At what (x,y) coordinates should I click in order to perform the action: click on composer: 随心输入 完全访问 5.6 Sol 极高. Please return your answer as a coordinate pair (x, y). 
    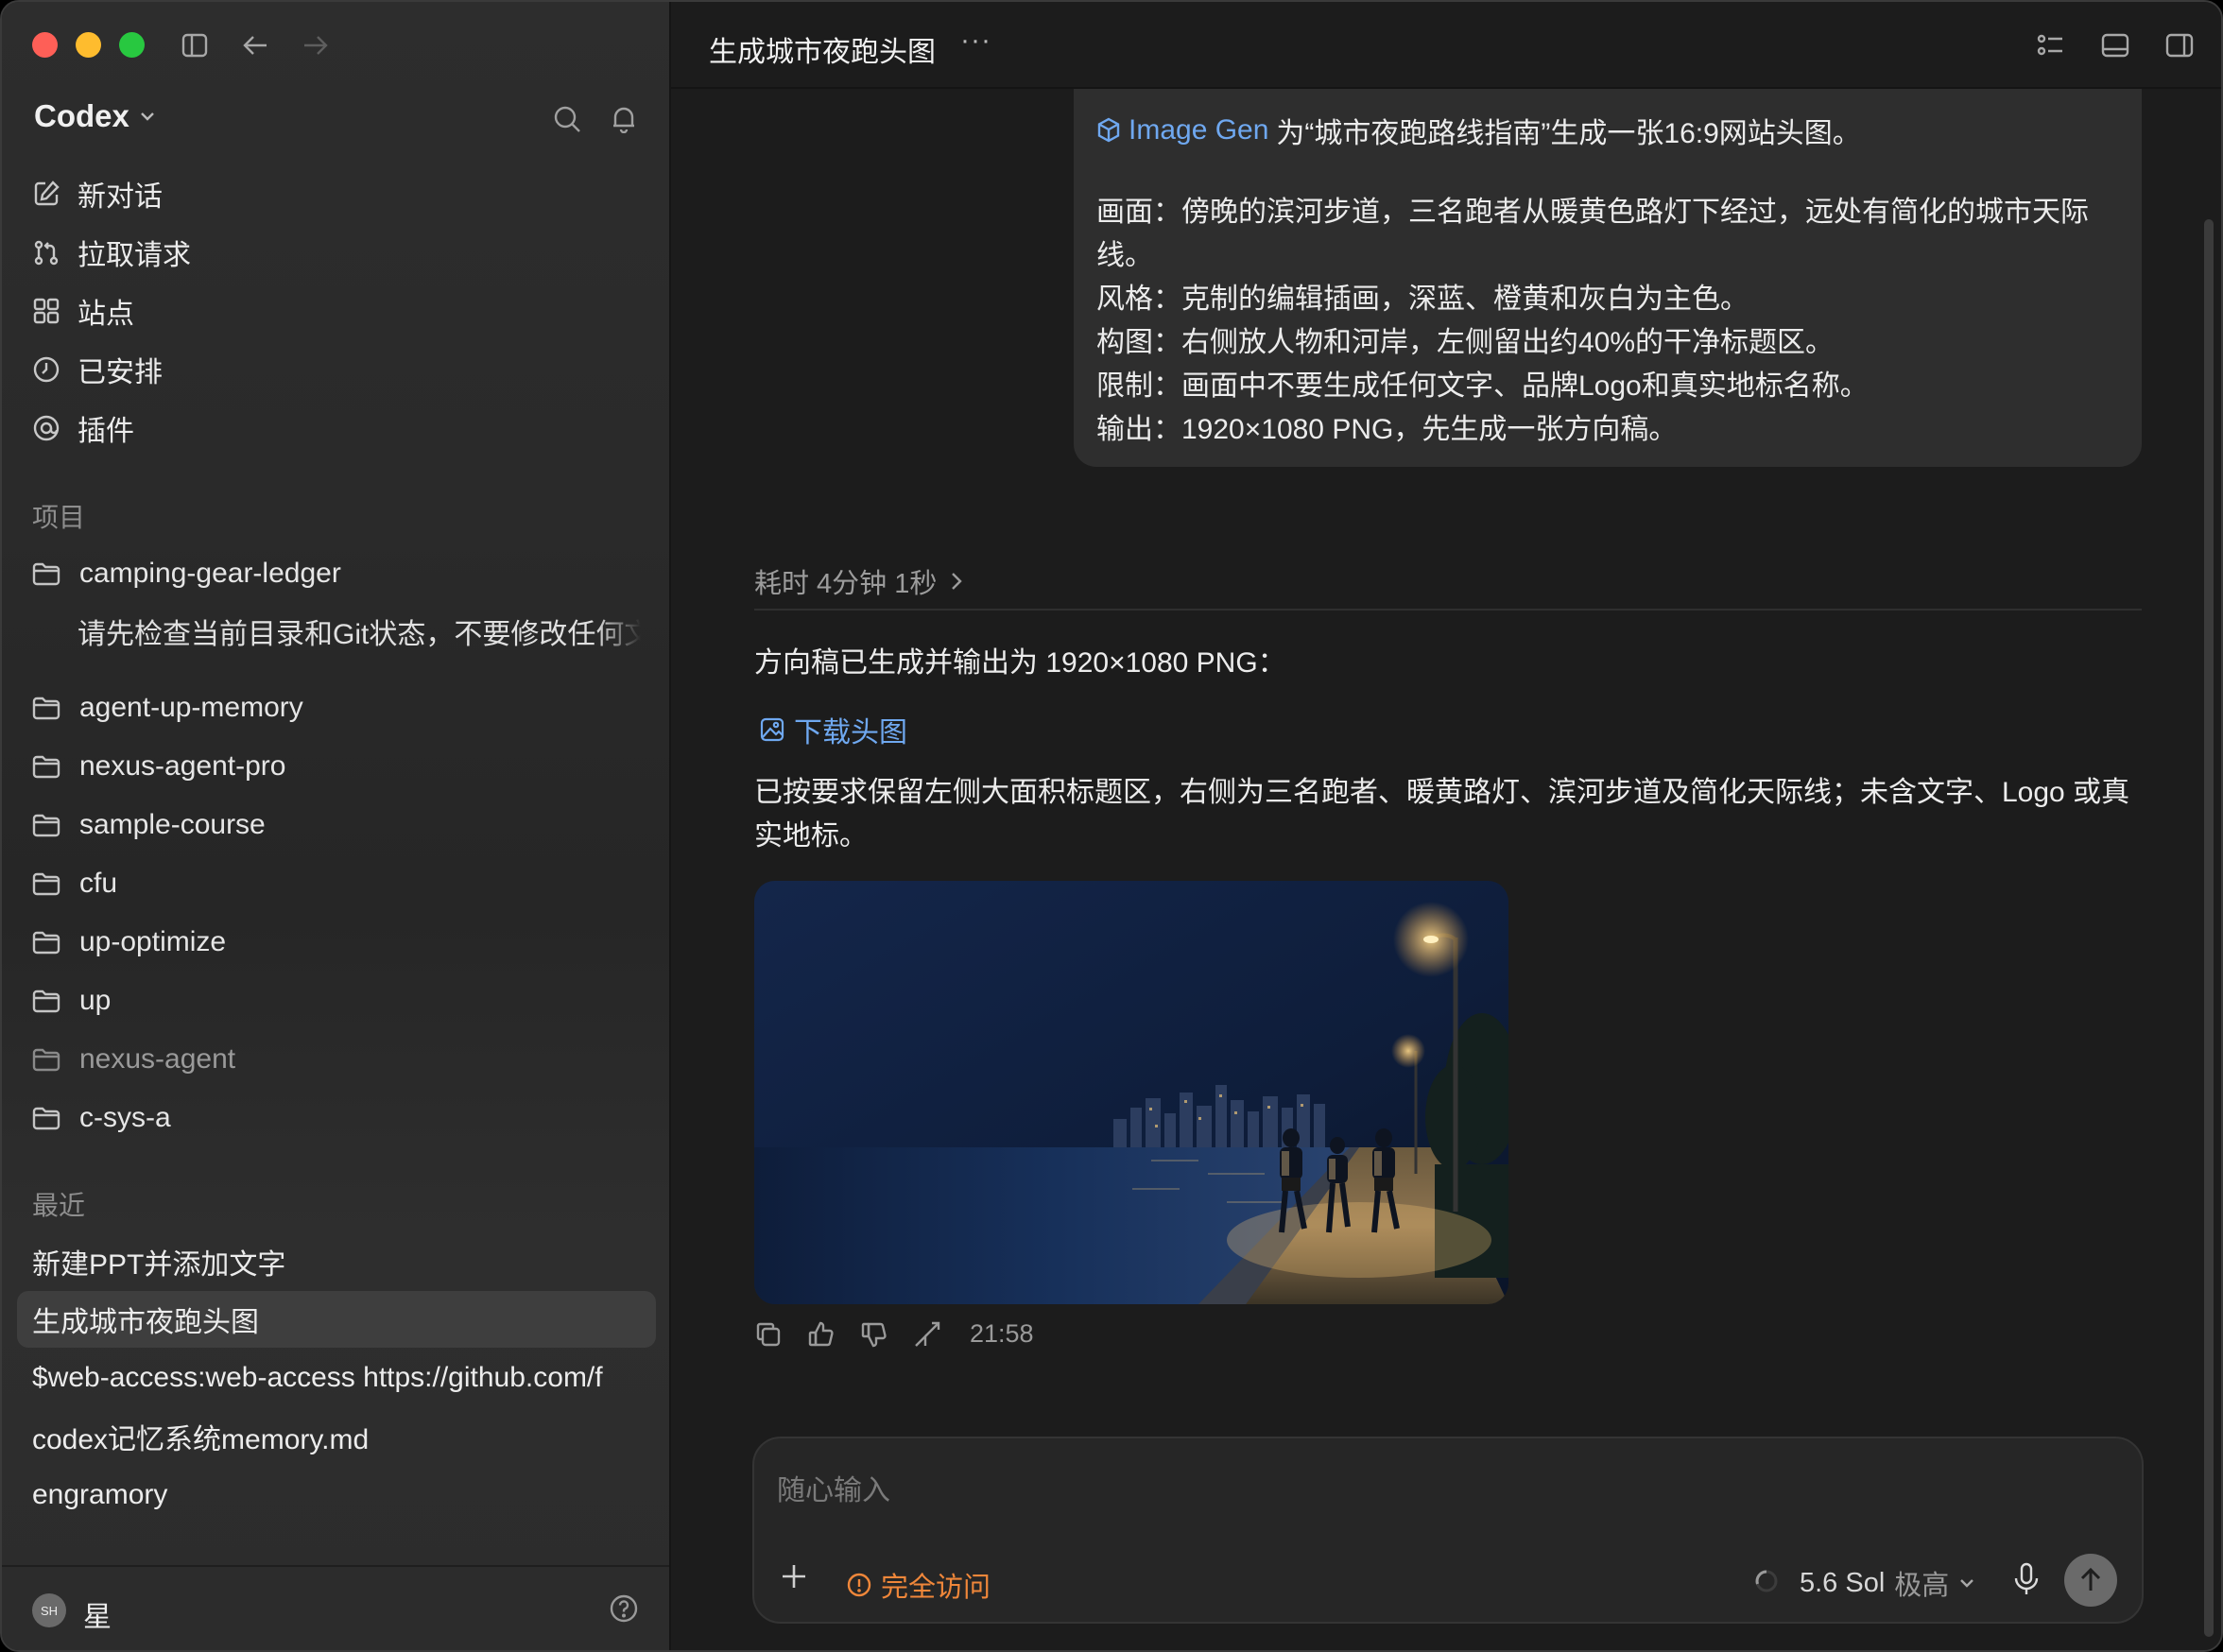
    Looking at the image, I should click on (1448, 1530).